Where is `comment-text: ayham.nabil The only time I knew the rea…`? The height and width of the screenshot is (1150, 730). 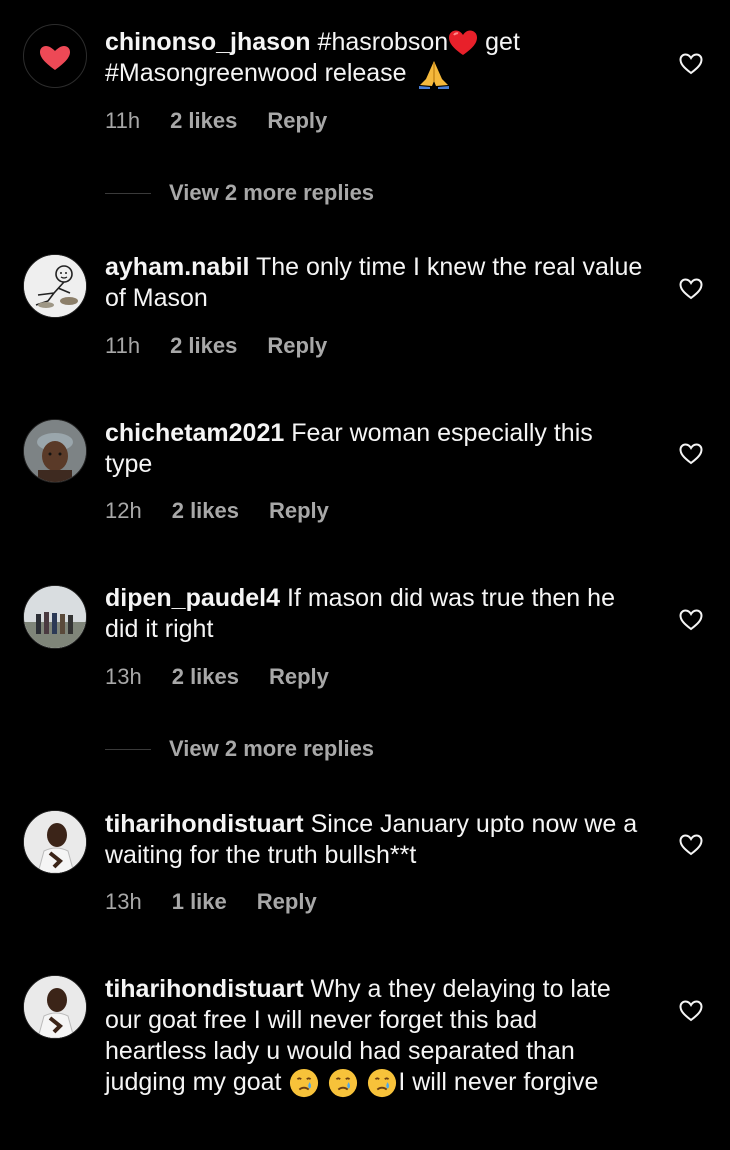
comment-text: ayham.nabil The only time I knew the rea… is located at coordinates (374, 282).